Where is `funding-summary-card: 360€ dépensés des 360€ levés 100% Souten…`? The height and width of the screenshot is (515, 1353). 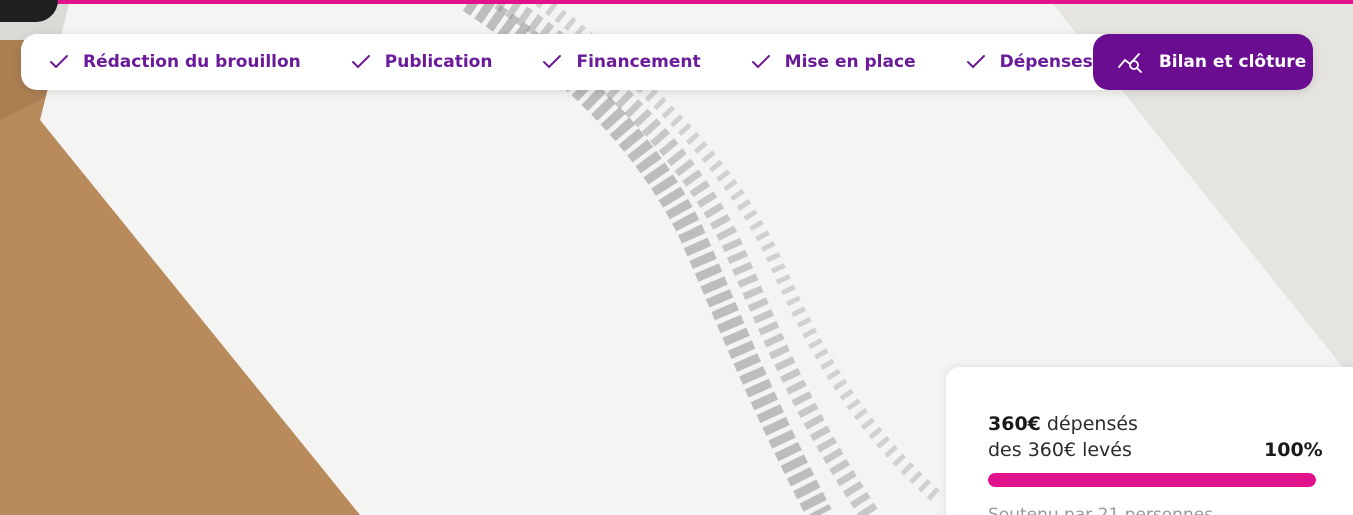 funding-summary-card: 360€ dépensés des 360€ levés 100% Souten… is located at coordinates (1149, 441).